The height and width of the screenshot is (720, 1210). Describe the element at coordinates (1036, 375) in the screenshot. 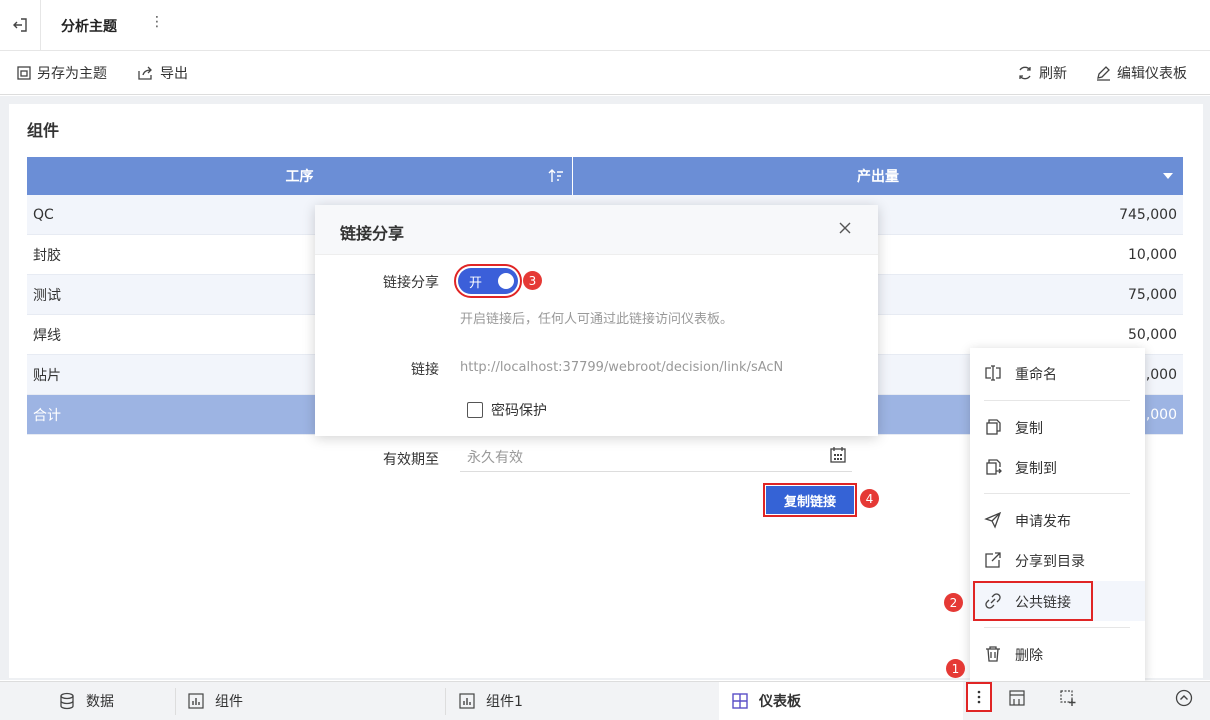

I see `menu-label: 重命名` at that location.